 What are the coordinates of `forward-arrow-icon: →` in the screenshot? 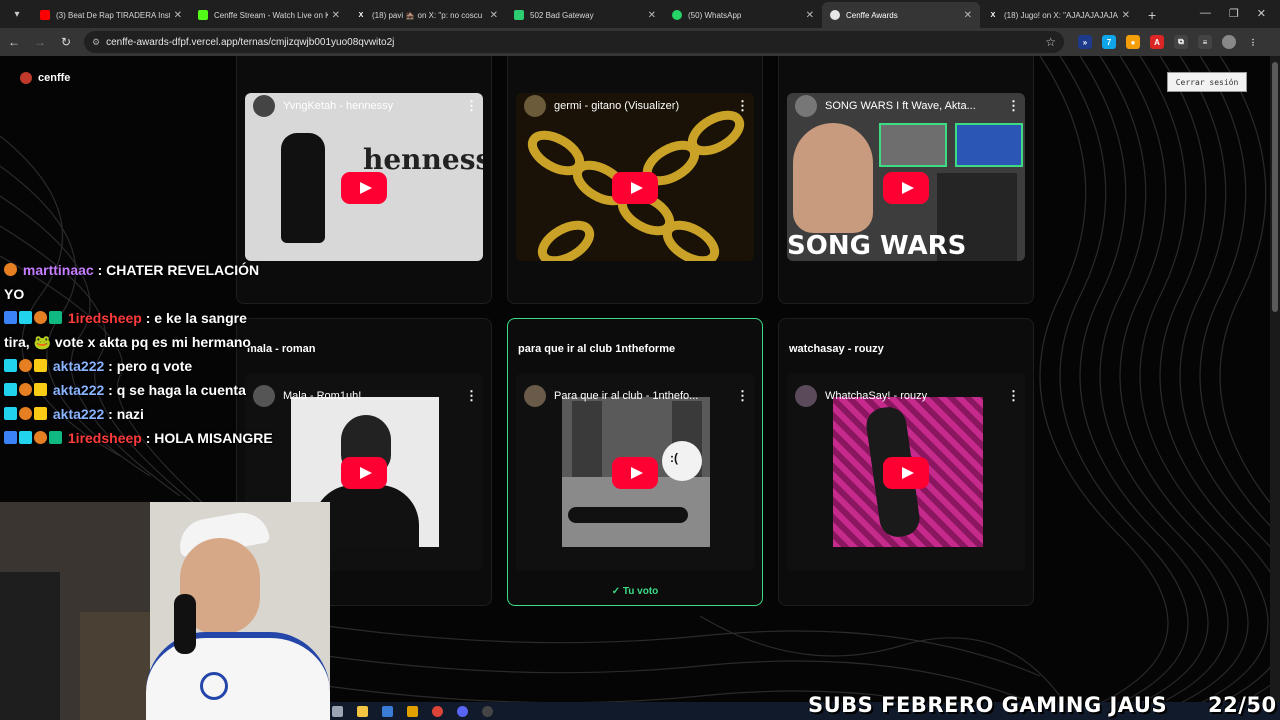 It's located at (40, 42).